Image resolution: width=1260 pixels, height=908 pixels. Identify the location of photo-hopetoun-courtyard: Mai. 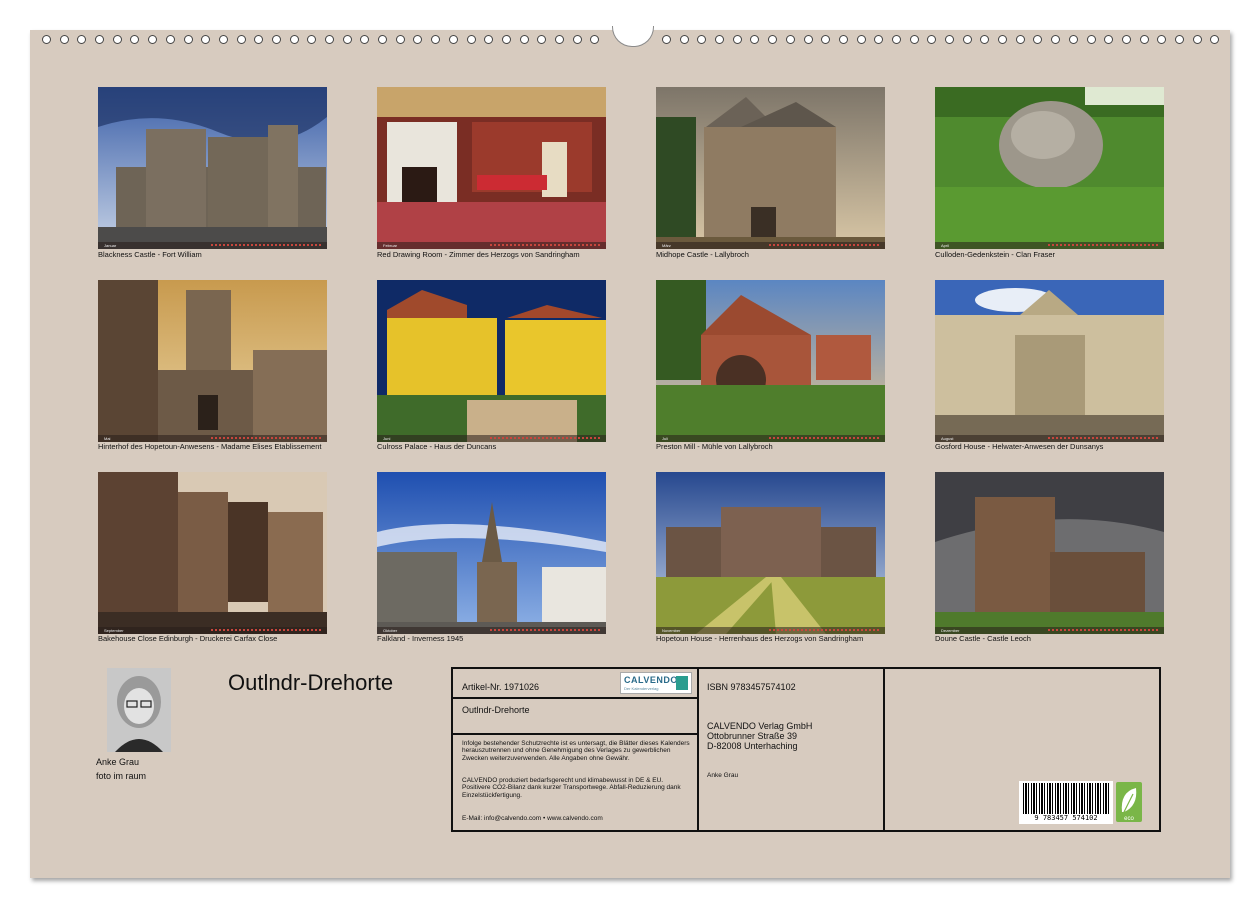
(212, 361).